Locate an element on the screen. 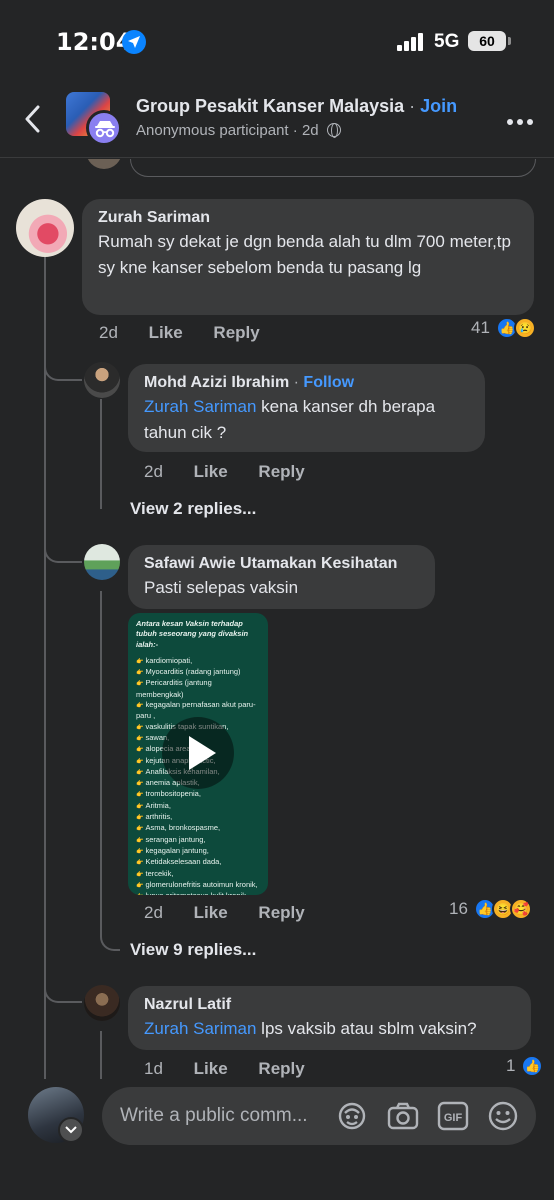 The height and width of the screenshot is (1200, 554). reaction-count: 1 is located at coordinates (511, 1065).